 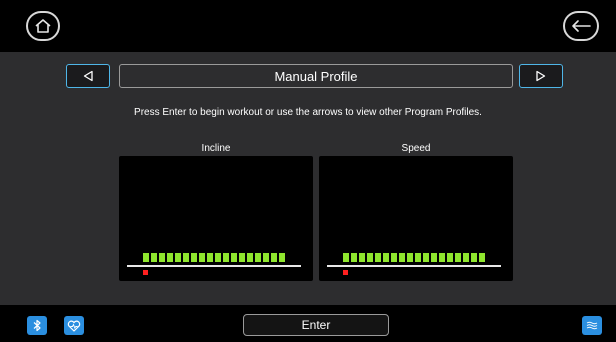 What do you see at coordinates (316, 325) in the screenshot?
I see `enter-button: Enter` at bounding box center [316, 325].